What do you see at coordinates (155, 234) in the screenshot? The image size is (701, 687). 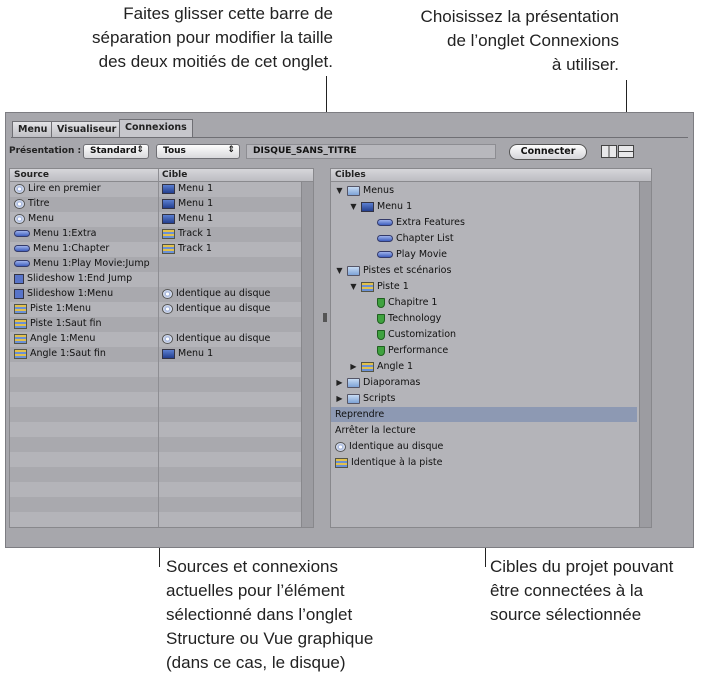 I see `table-row: Menu 1:Extra Track 1` at bounding box center [155, 234].